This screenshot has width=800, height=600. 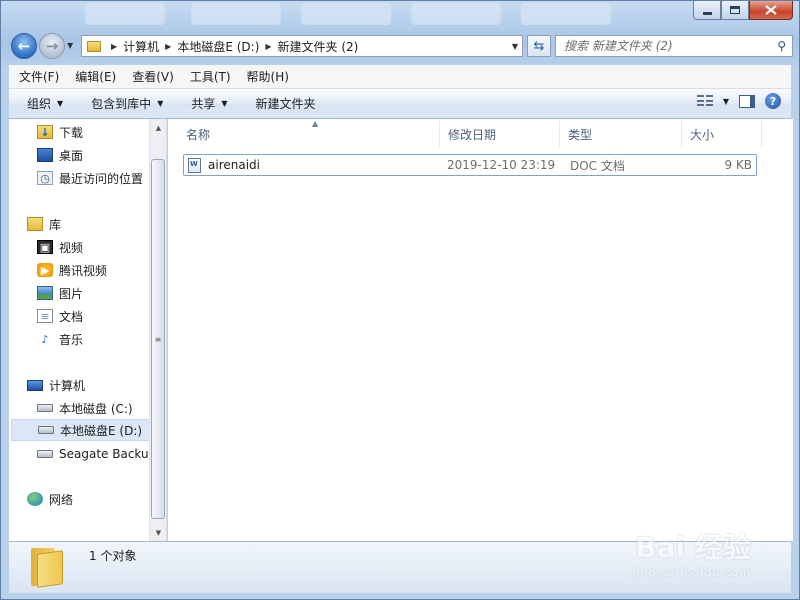 I want to click on recent-places-icon: ◷, so click(x=45, y=178).